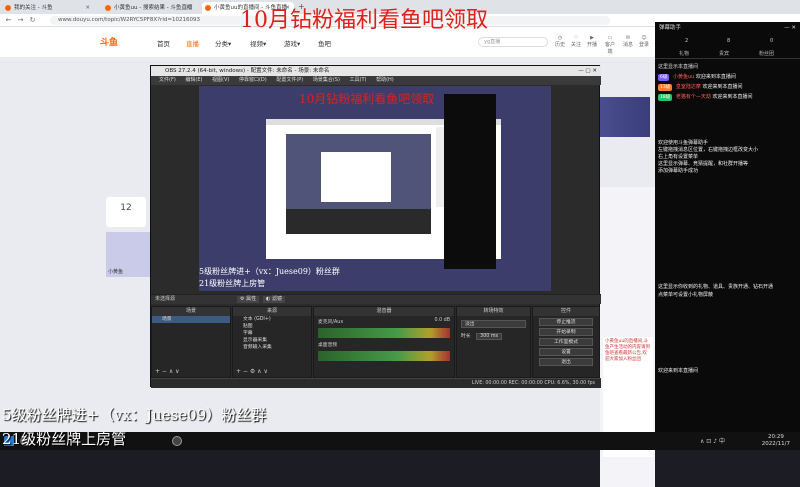  What do you see at coordinates (665, 87) in the screenshot?
I see `level-badge: 13级` at bounding box center [665, 87].